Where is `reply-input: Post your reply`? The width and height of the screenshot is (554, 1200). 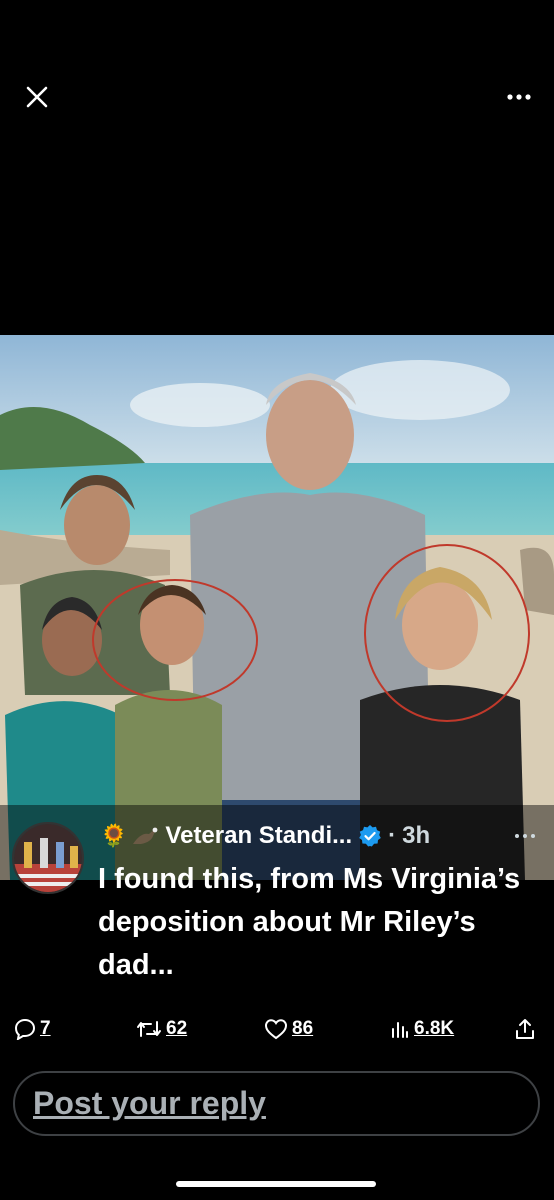
reply-input: Post your reply is located at coordinates (276, 1103).